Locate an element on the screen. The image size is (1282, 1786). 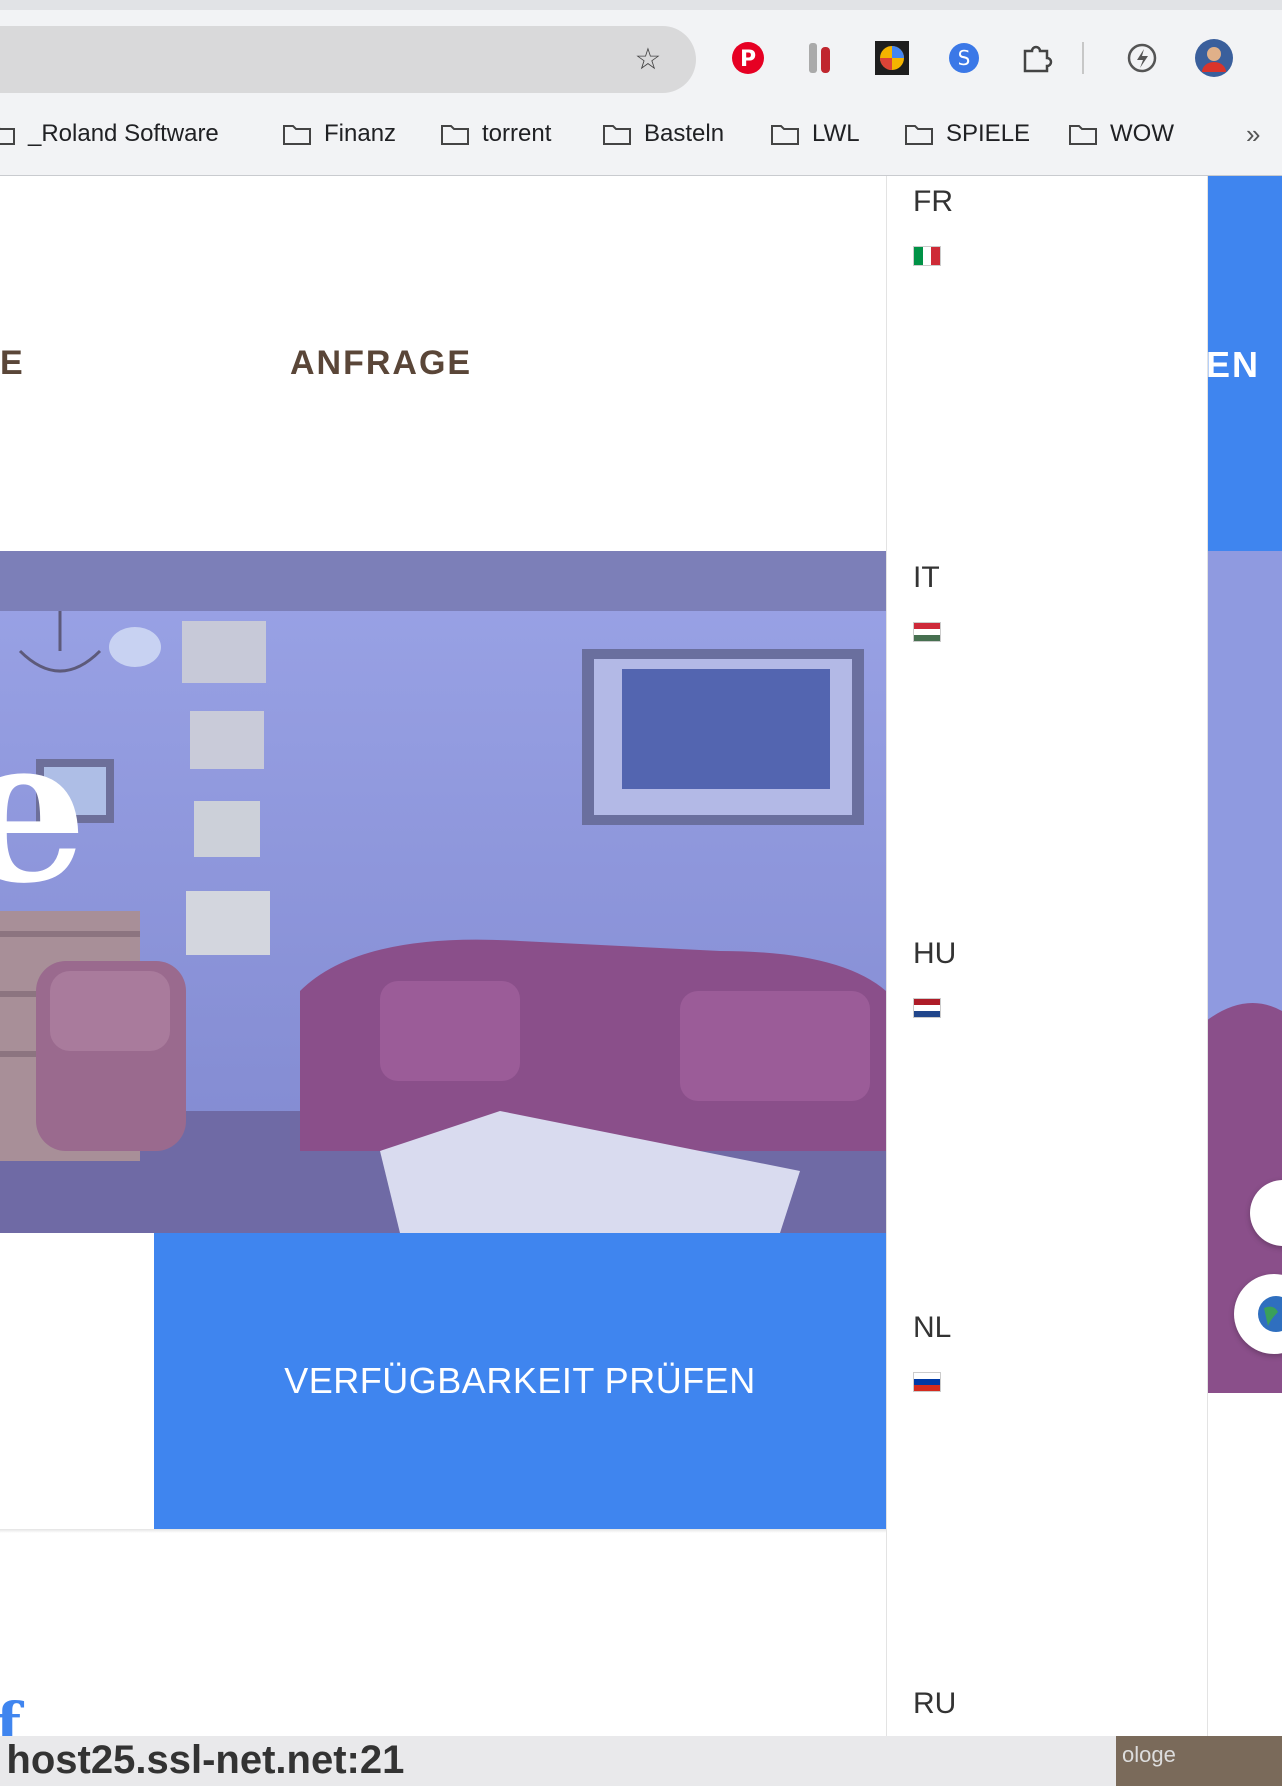
language-option-fr: FR is located at coordinates (1043, 242).